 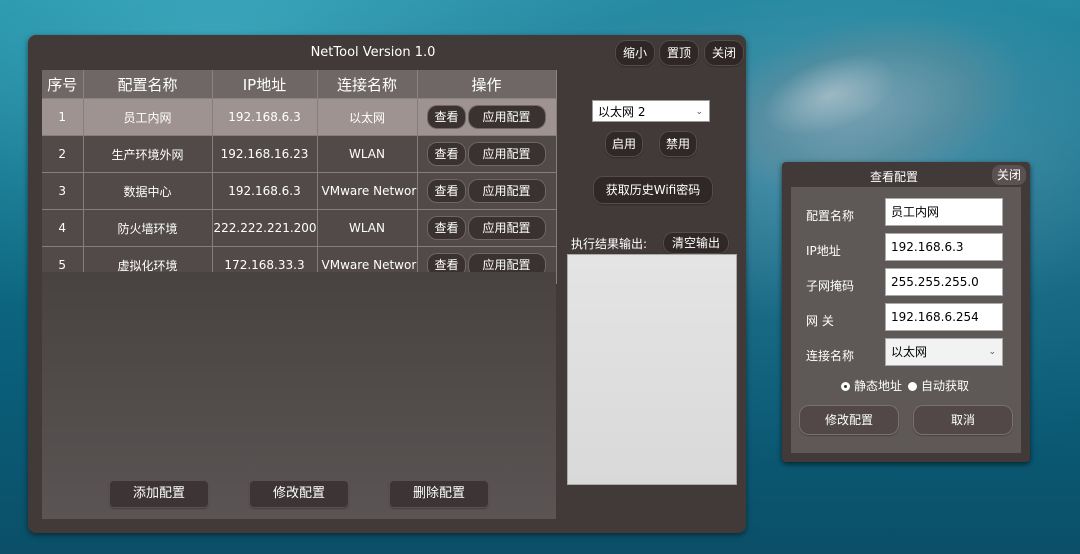 What do you see at coordinates (63, 117) in the screenshot?
I see `row-number: 1` at bounding box center [63, 117].